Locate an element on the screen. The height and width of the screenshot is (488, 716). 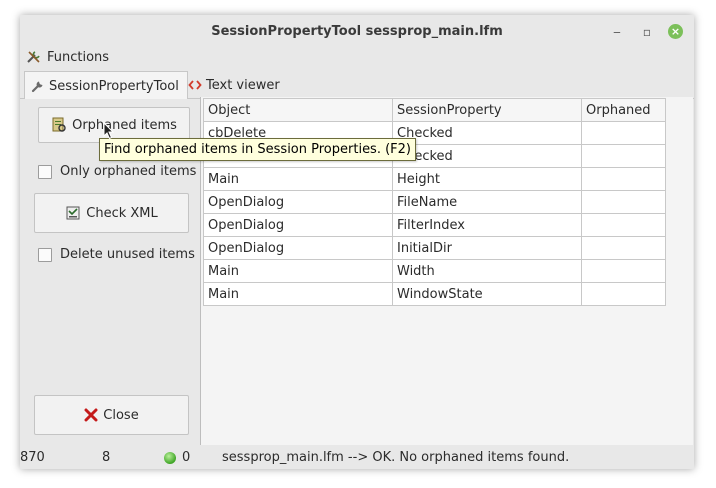
only-orphaned-label: Only orphaned items is located at coordinates (128, 171).